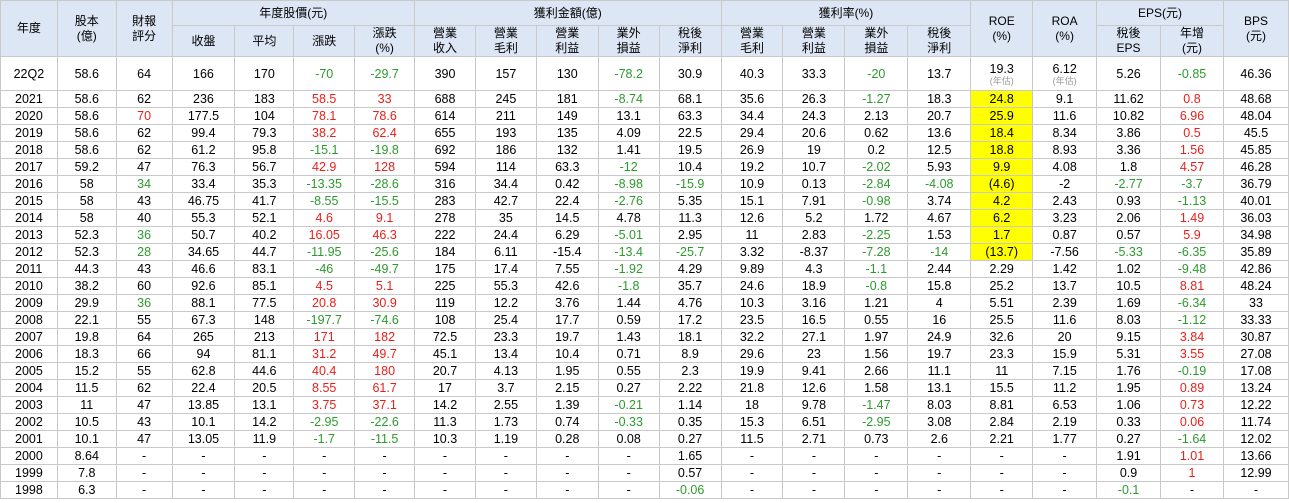  I want to click on cell-mg-net: 1.53, so click(939, 235).